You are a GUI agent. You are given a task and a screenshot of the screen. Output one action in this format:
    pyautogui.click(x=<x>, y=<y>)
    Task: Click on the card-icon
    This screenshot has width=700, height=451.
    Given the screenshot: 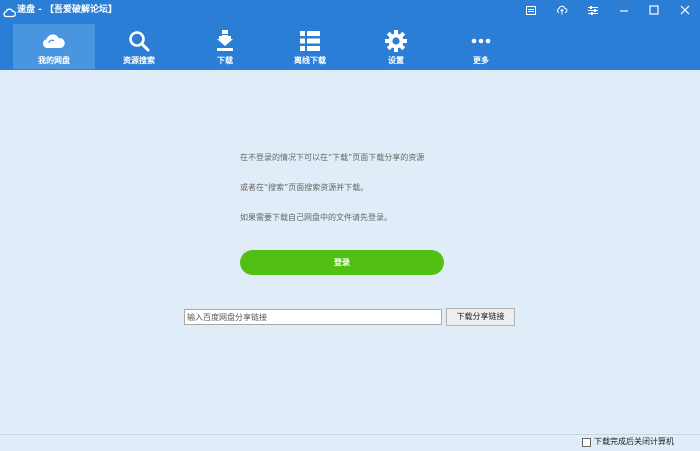 What is the action you would take?
    pyautogui.click(x=531, y=10)
    